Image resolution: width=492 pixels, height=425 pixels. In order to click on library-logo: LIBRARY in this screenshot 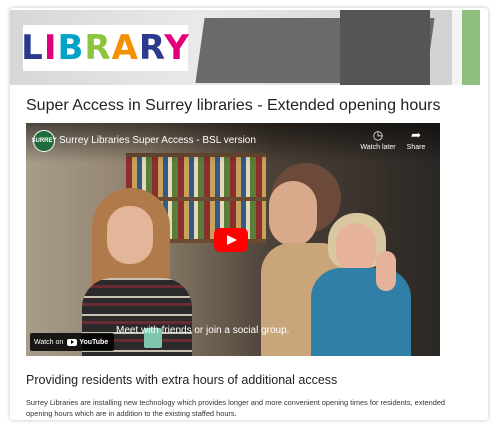, I will do `click(105, 48)`.